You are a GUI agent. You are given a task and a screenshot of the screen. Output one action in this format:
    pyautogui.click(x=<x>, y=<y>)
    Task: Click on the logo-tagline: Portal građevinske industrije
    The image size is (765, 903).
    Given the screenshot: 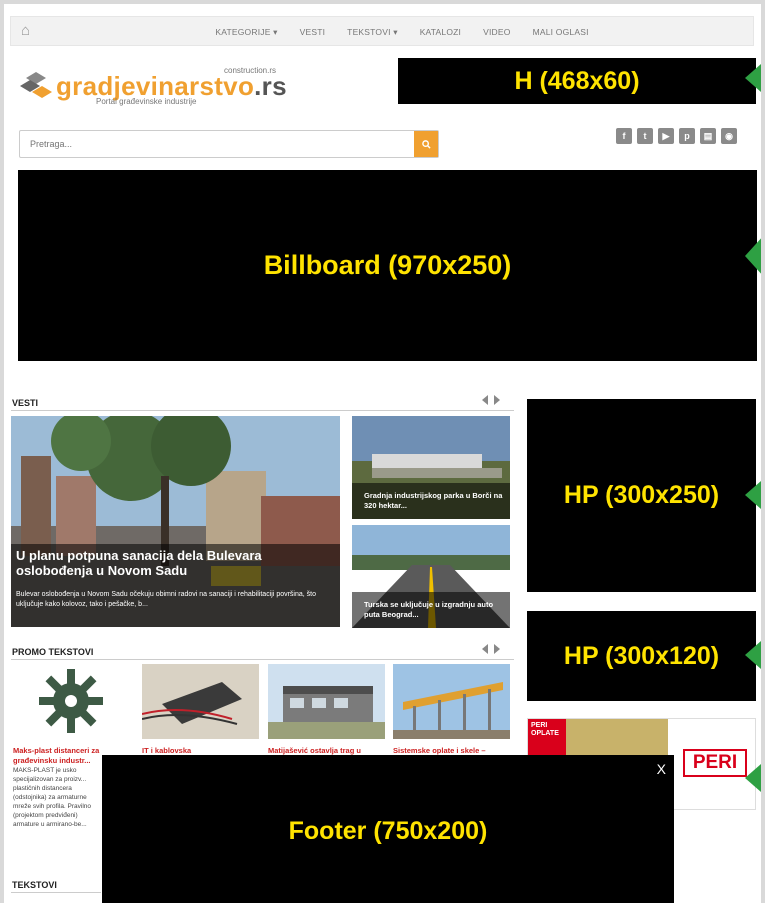 What is the action you would take?
    pyautogui.click(x=146, y=101)
    